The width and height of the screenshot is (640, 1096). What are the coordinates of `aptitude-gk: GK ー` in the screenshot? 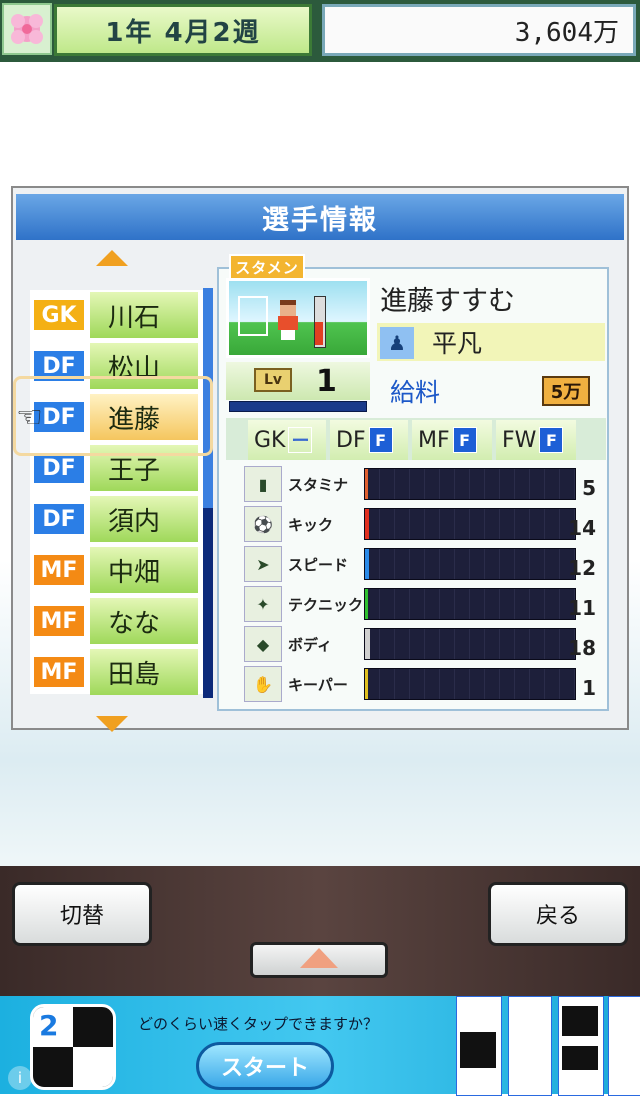 It's located at (287, 440).